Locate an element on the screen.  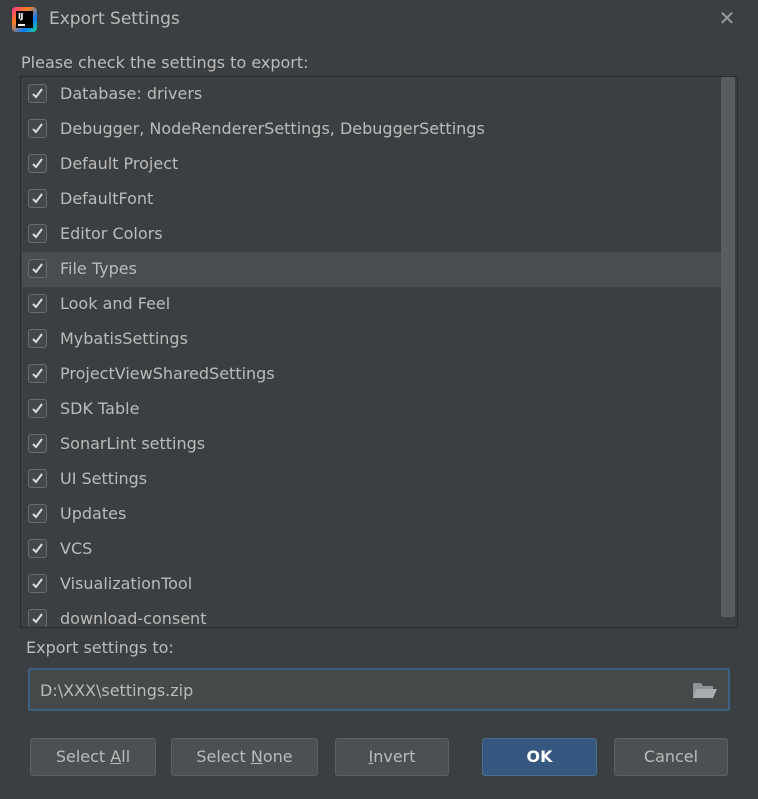
settings-item: Editor Colors is located at coordinates (372, 234).